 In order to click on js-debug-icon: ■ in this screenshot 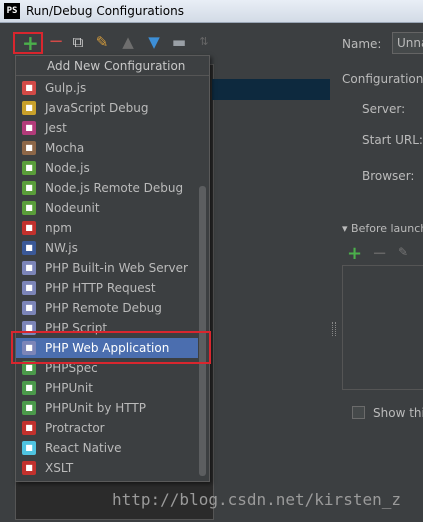, I will do `click(29, 108)`.